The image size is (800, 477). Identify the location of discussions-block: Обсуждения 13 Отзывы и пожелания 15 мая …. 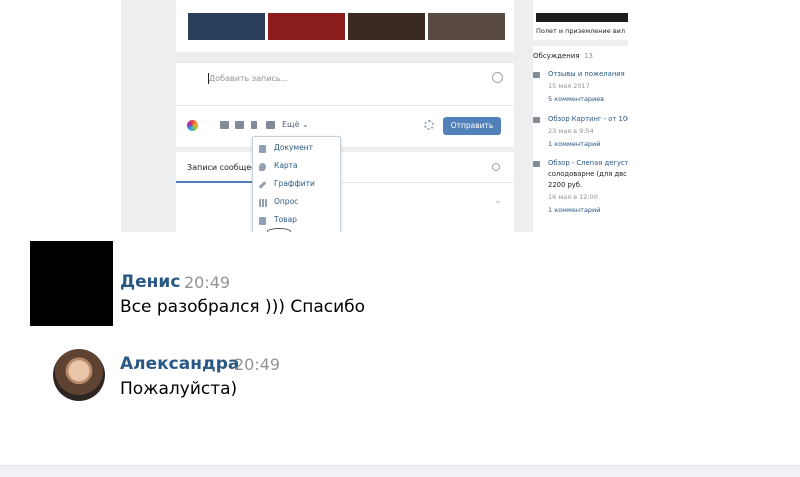
(580, 139).